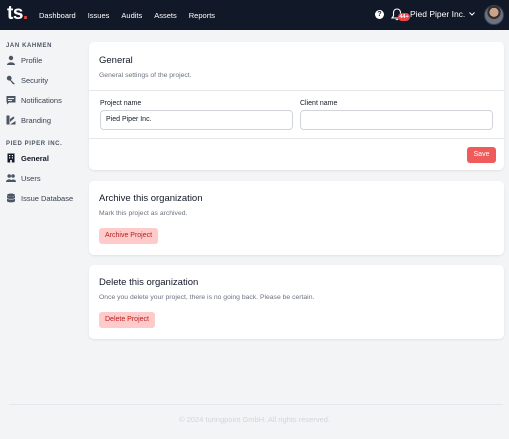  What do you see at coordinates (131, 15) in the screenshot?
I see `nav-audits: Audits` at bounding box center [131, 15].